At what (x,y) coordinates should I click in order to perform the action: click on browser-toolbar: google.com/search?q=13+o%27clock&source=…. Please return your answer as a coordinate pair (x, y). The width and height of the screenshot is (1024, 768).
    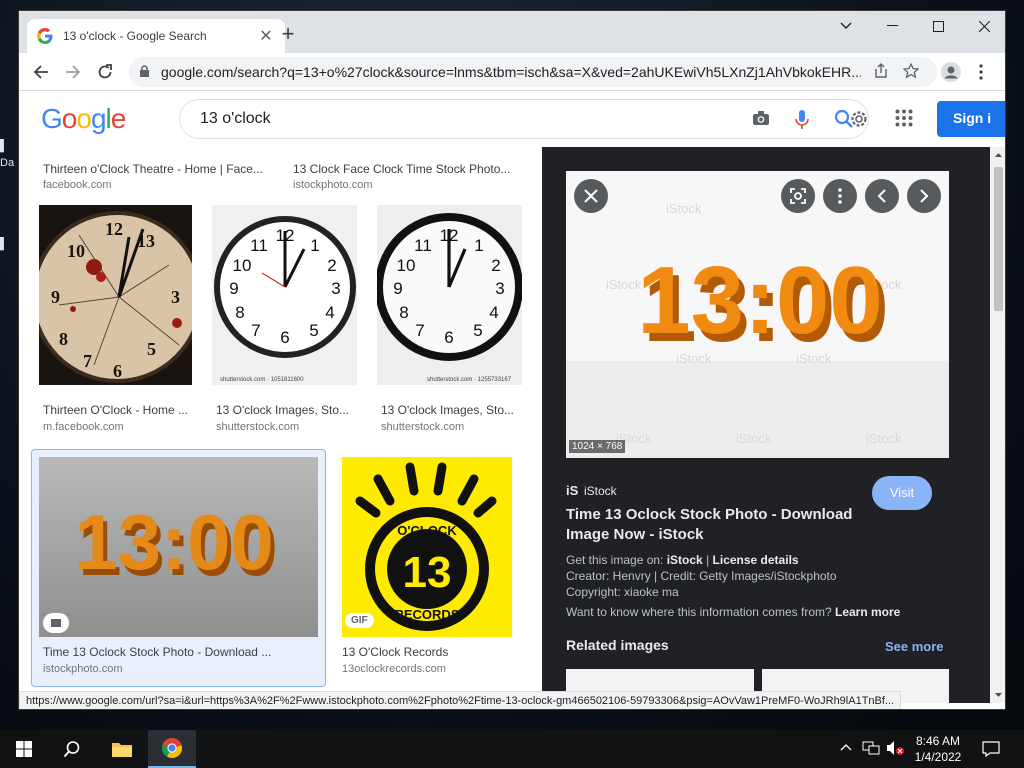
    Looking at the image, I should click on (512, 72).